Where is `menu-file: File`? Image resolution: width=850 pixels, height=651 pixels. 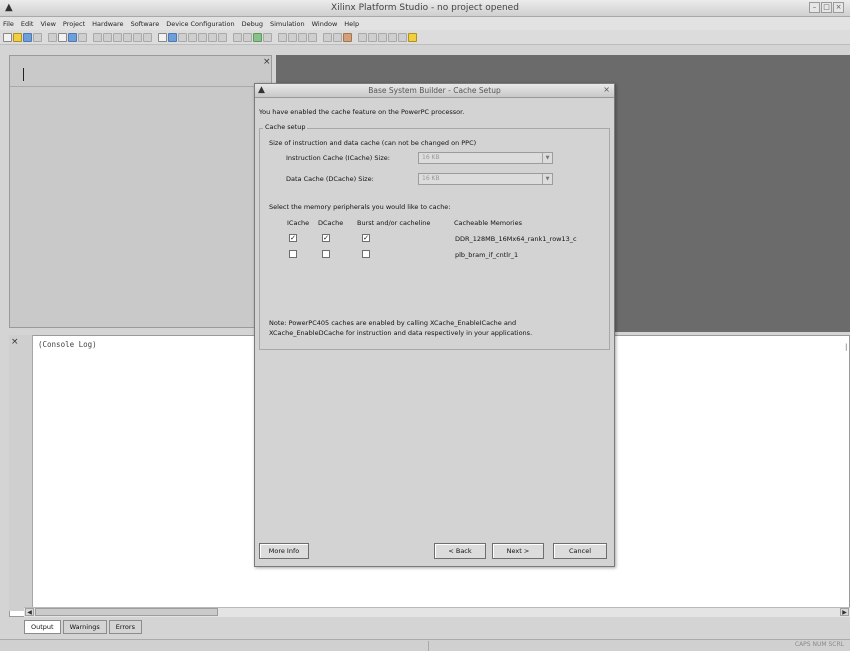
menu-file: File is located at coordinates (8, 24).